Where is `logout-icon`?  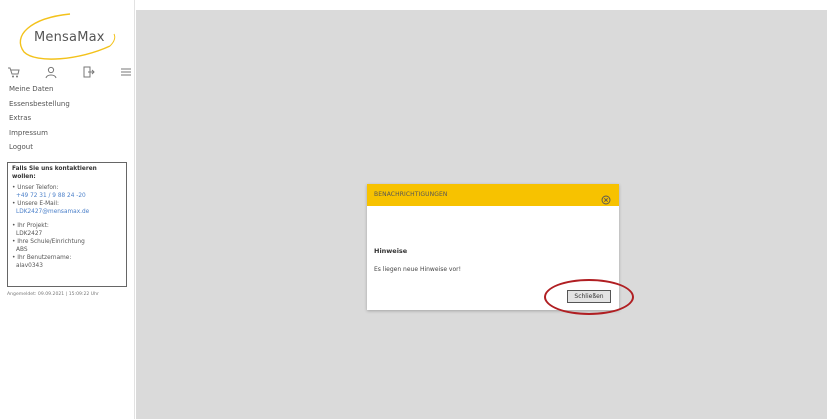
logout-icon is located at coordinates (89, 71).